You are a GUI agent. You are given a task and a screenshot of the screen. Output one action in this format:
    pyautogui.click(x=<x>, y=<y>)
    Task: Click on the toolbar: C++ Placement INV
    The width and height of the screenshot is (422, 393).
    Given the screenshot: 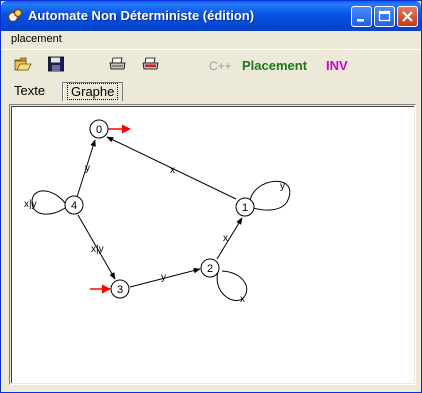 What is the action you would take?
    pyautogui.click(x=211, y=64)
    